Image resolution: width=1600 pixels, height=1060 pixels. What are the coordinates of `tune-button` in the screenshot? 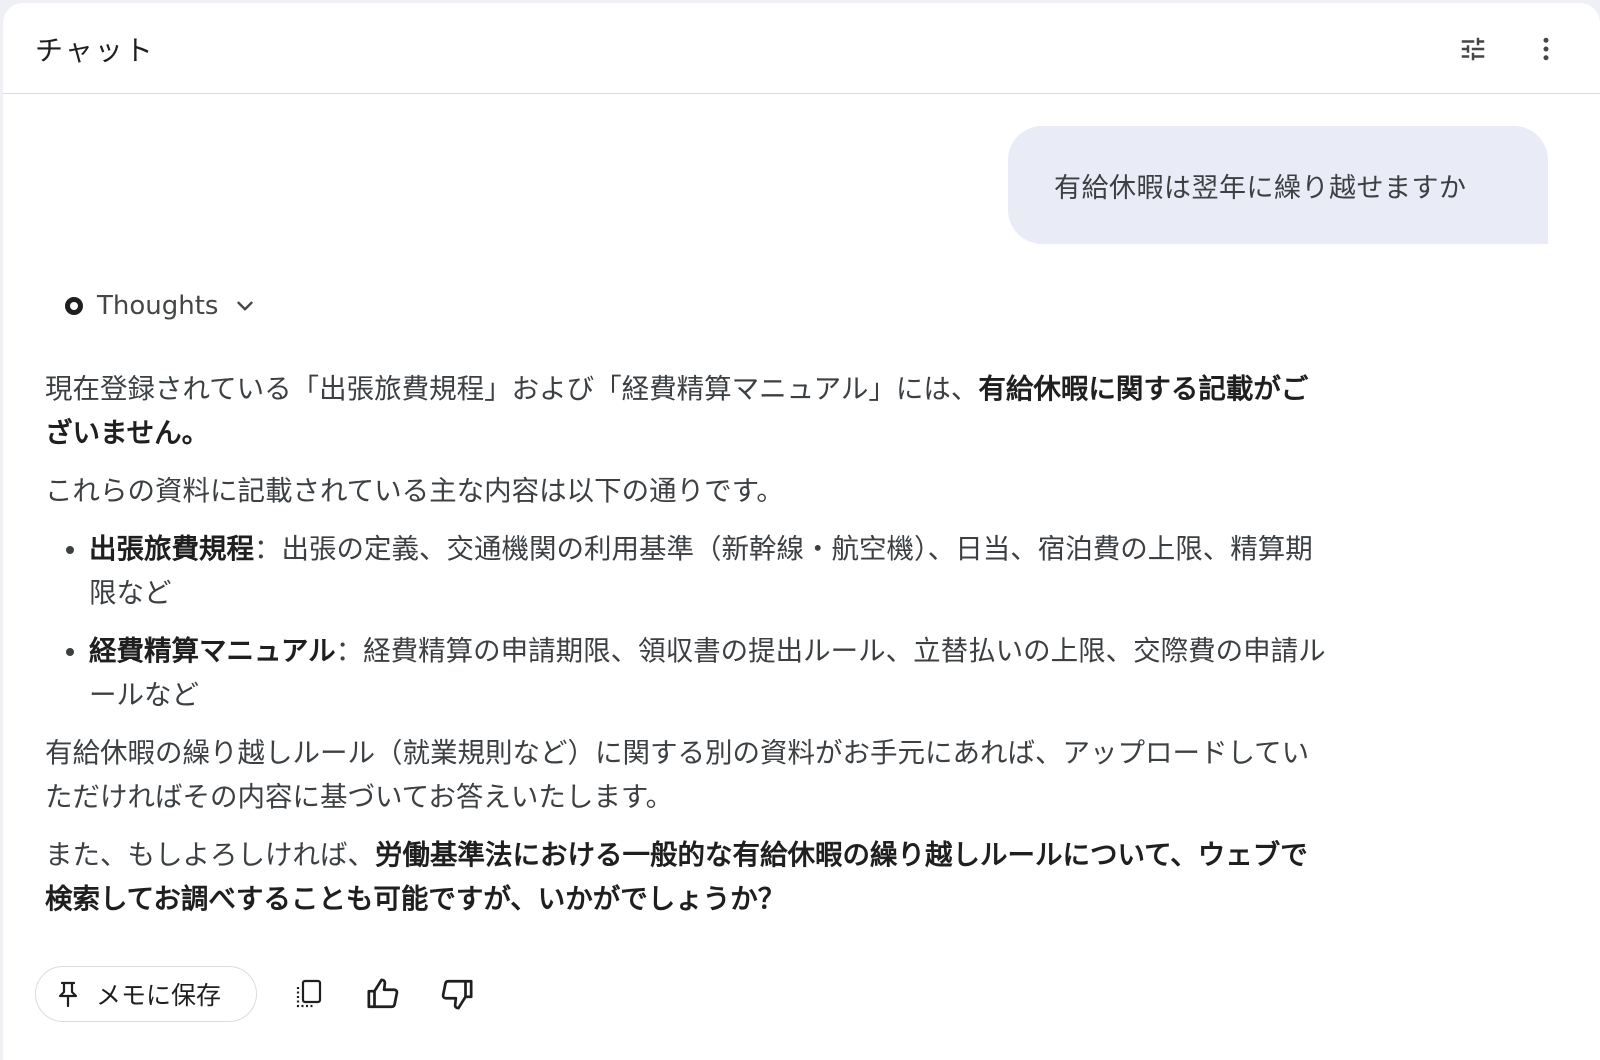 It's located at (1473, 49).